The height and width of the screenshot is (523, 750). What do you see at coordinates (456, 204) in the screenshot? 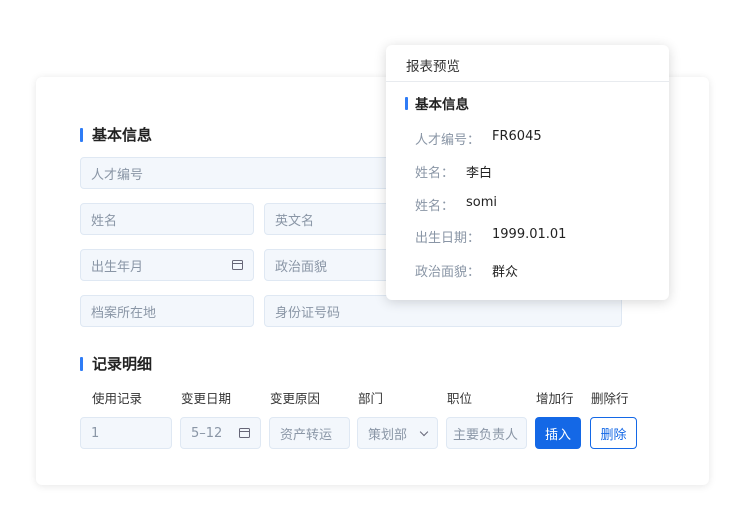
I see `preview-row: 姓名： somi` at bounding box center [456, 204].